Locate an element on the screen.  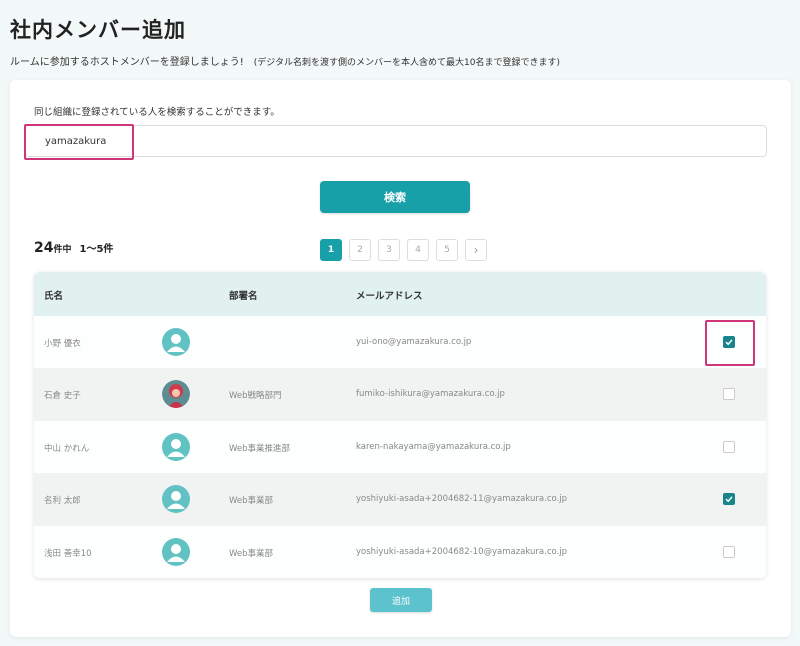
add-button: 追加 is located at coordinates (401, 600).